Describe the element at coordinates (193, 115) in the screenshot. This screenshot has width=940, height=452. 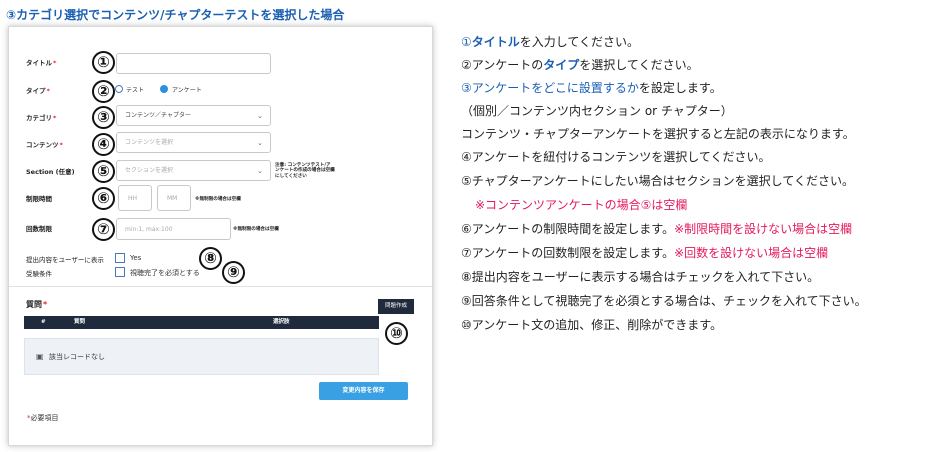
I see `category-select: コンテンツ／チャプター ⌄` at that location.